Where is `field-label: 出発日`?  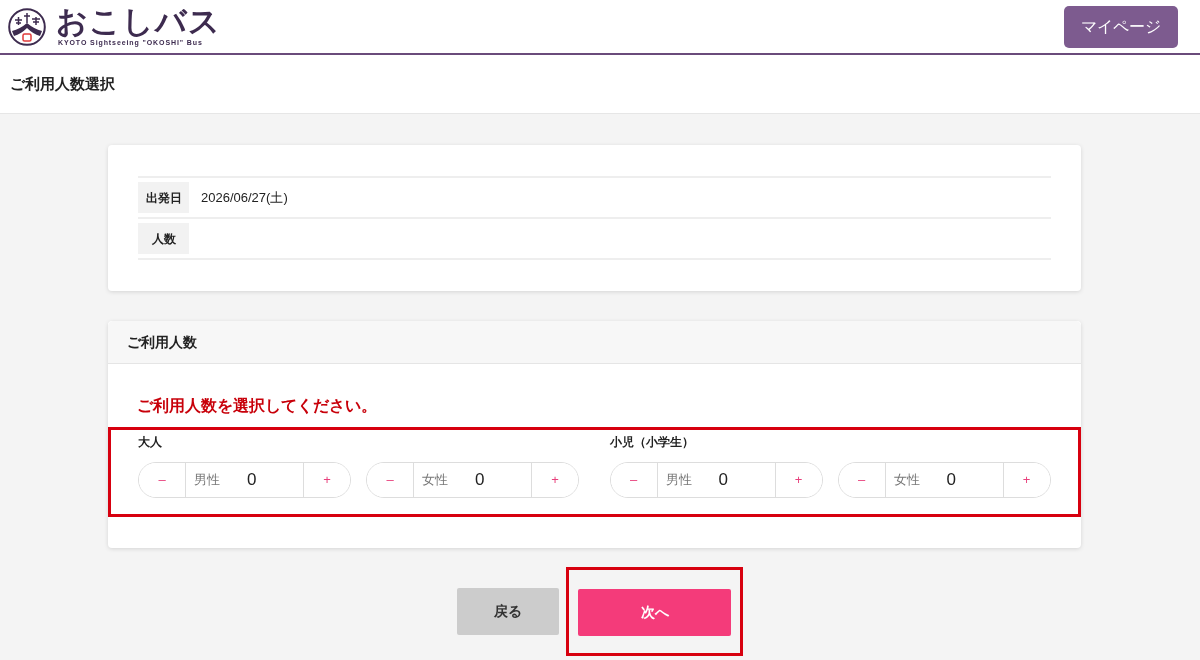
field-label: 出発日 is located at coordinates (163, 197).